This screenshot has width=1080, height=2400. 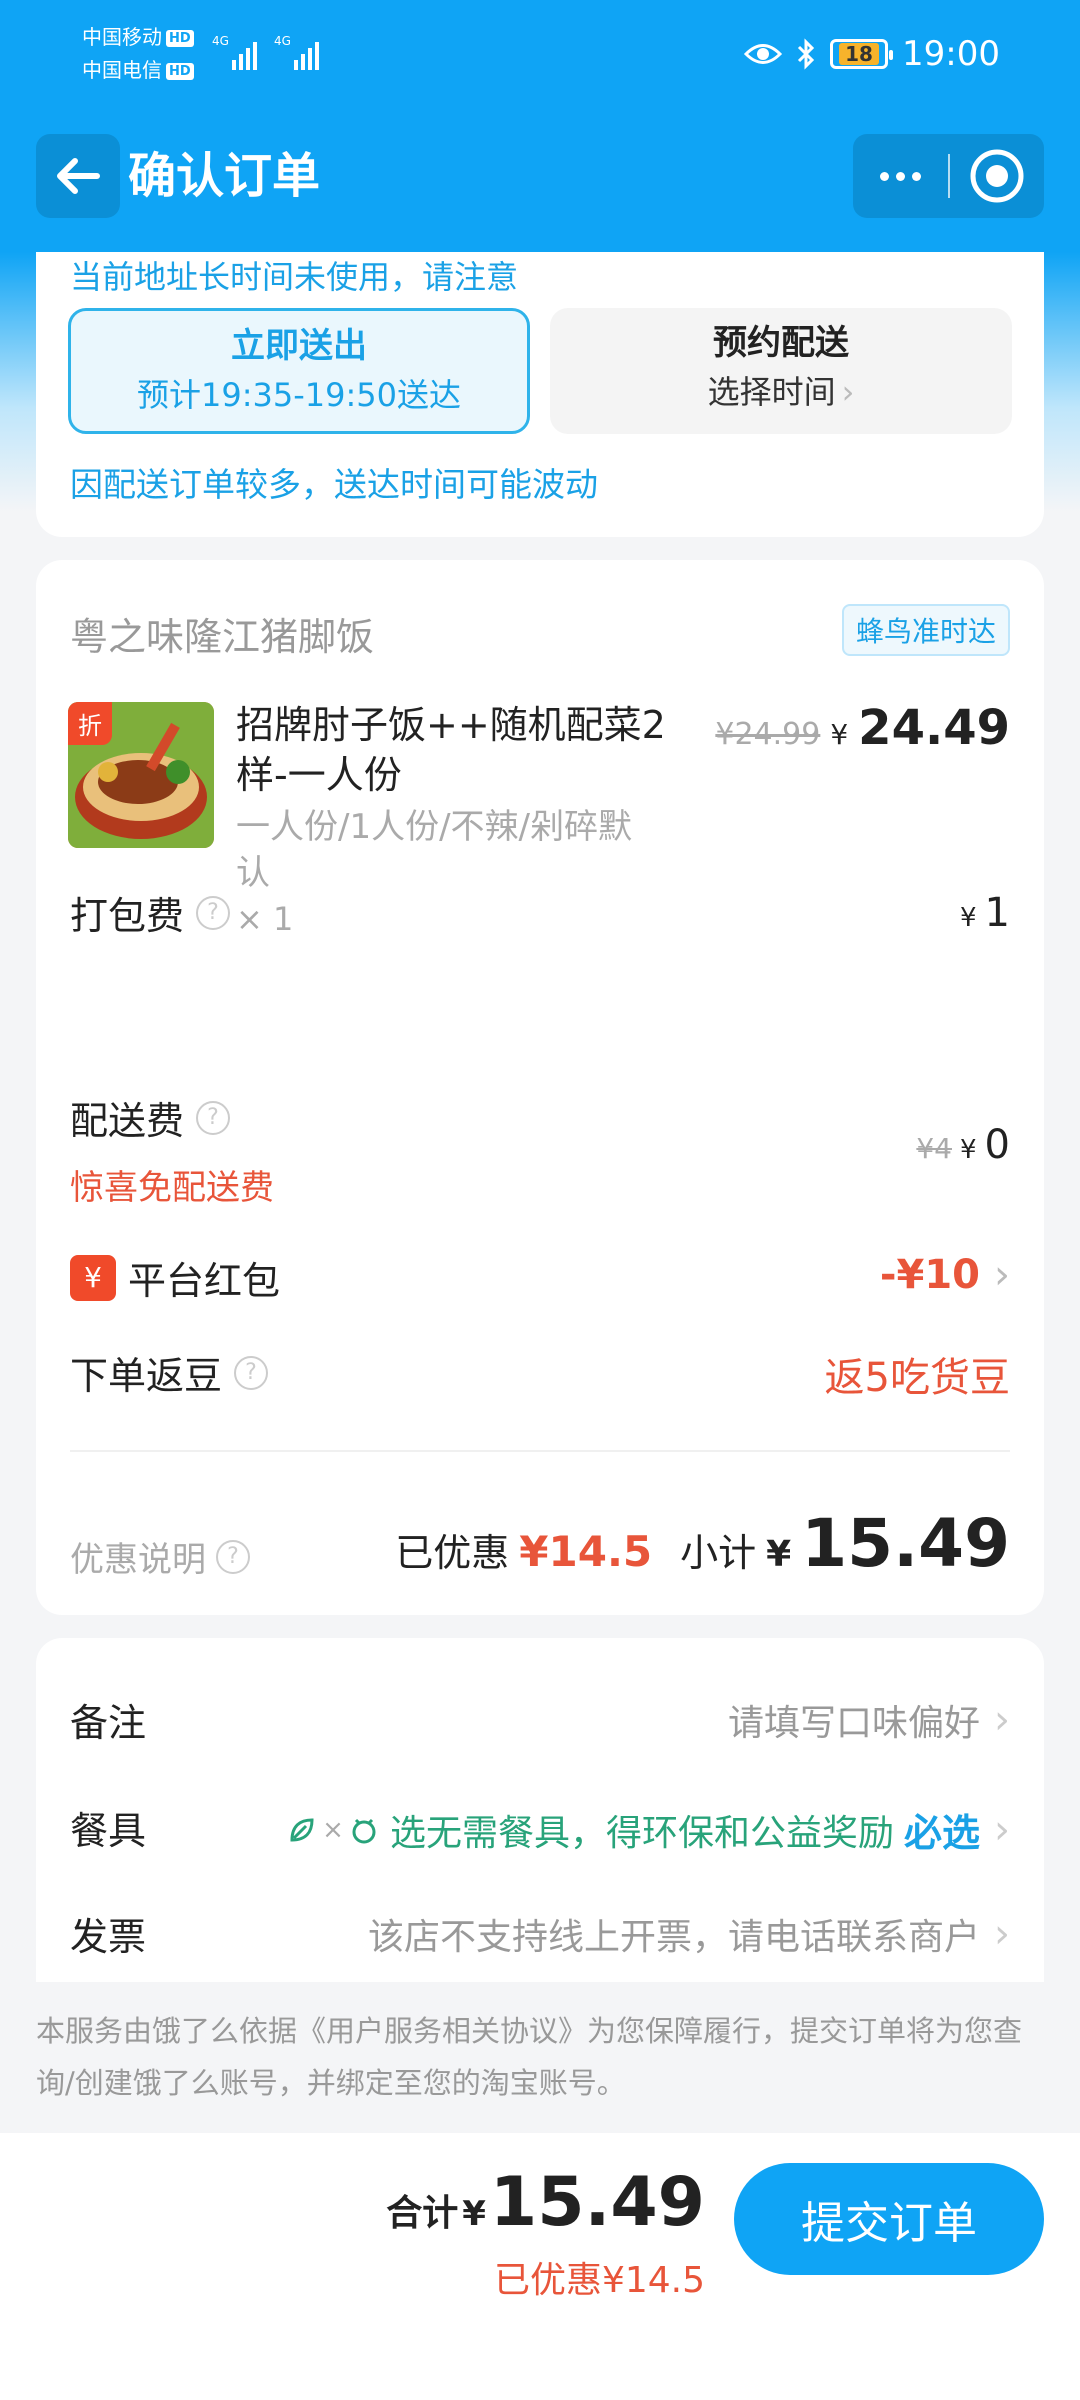 I want to click on mini-program-capsule, so click(x=948, y=176).